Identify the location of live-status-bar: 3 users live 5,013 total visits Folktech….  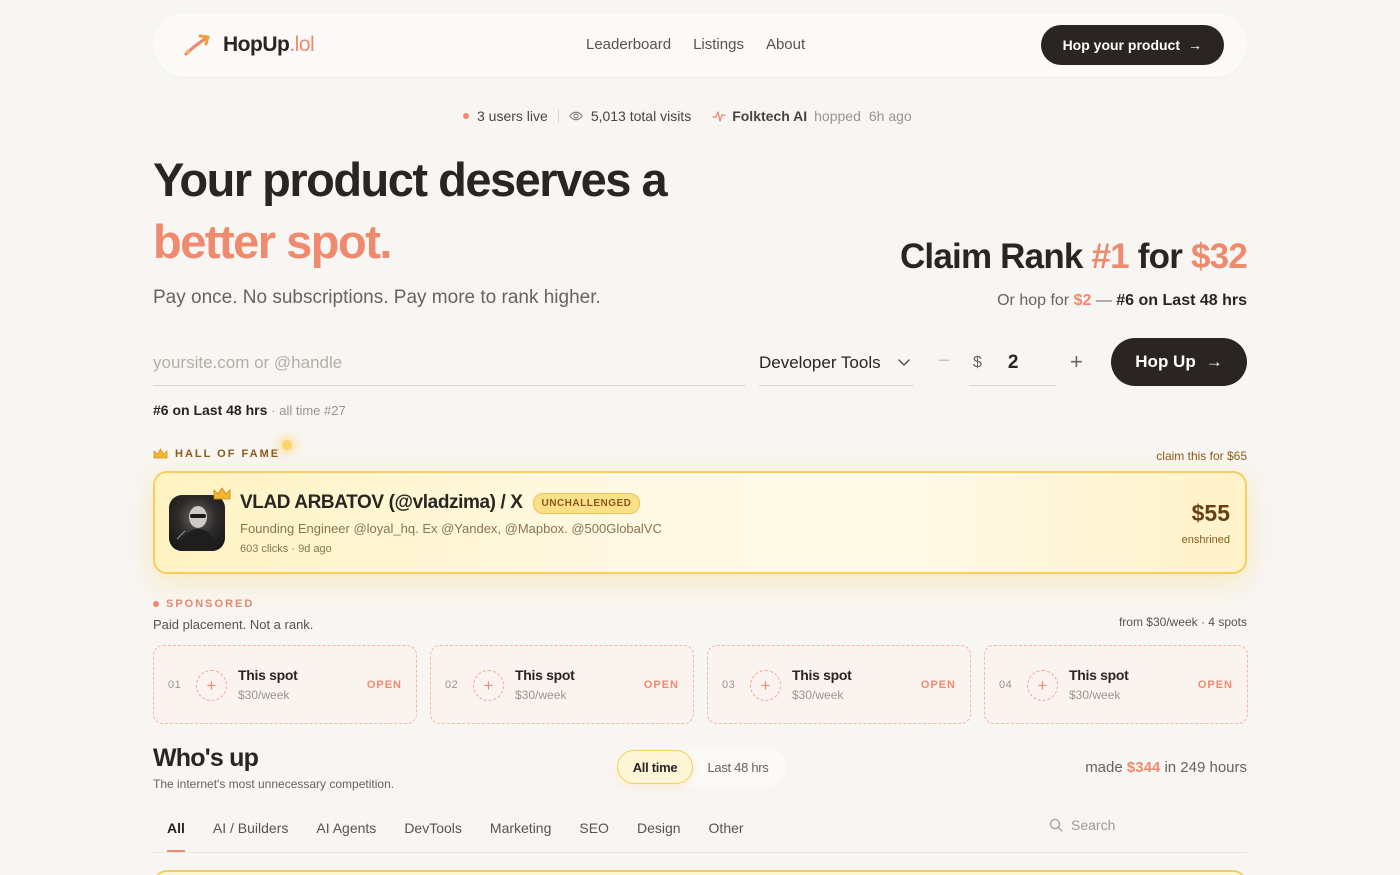
(687, 116).